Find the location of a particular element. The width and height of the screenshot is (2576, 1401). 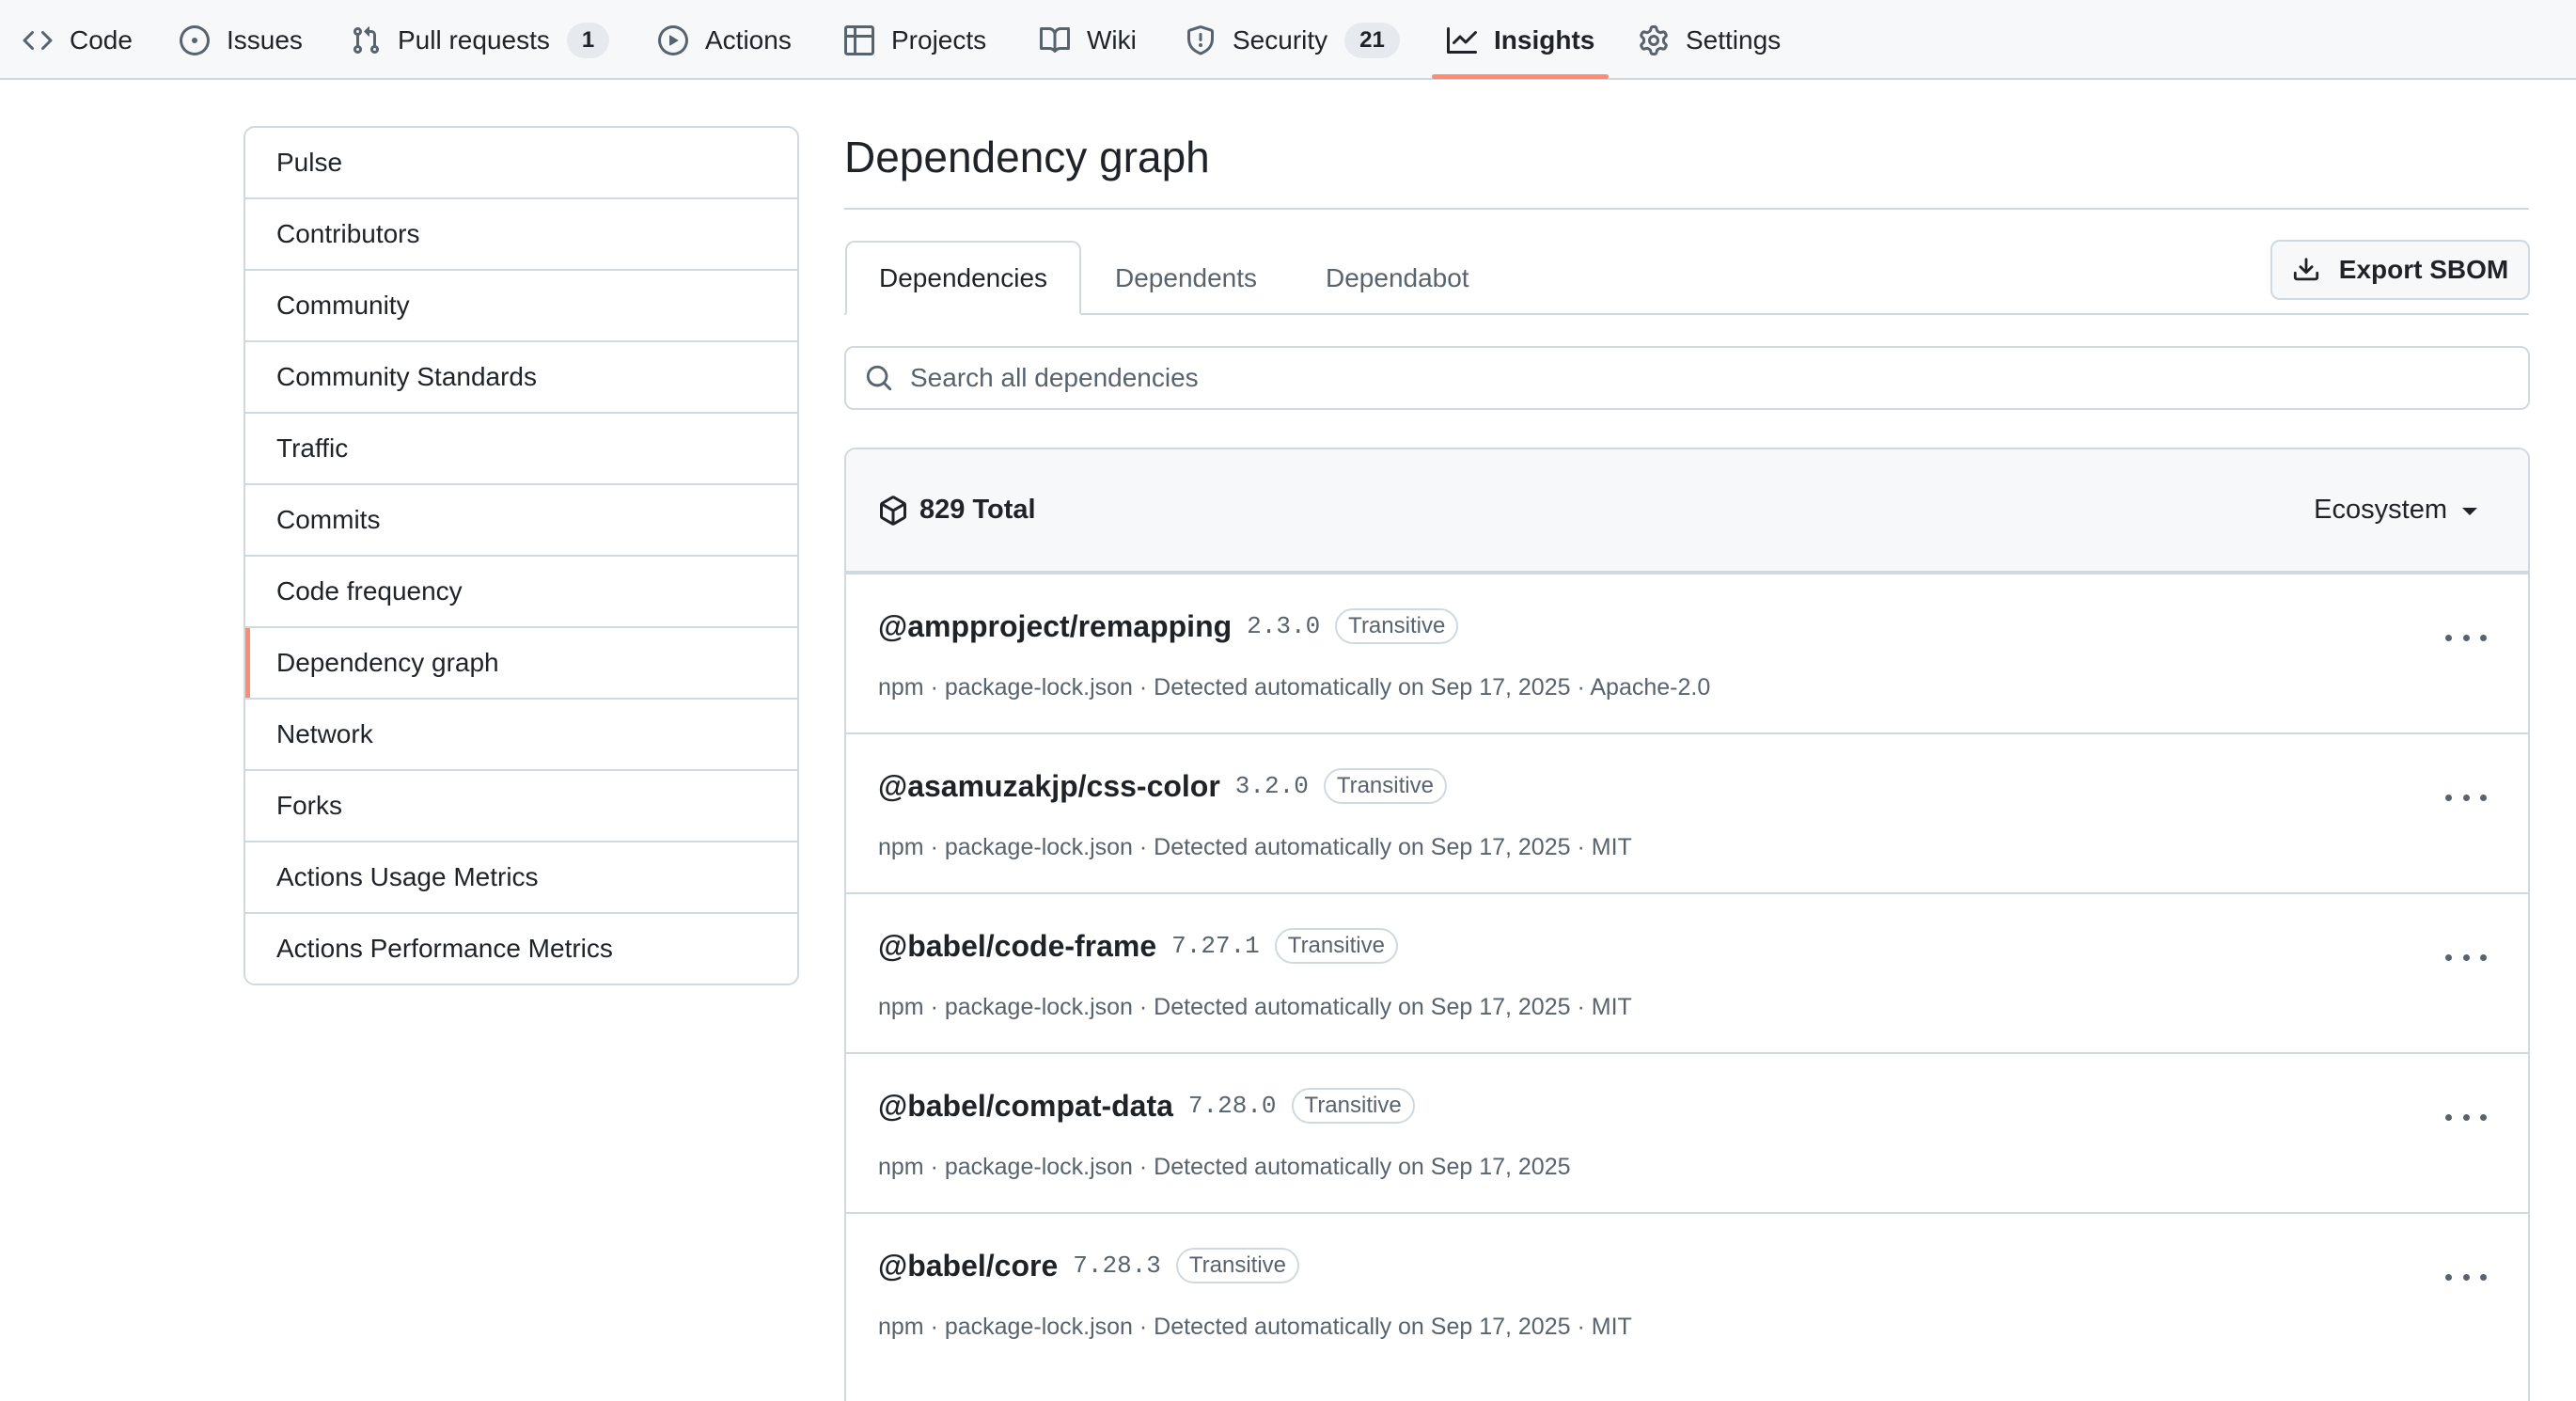

export-sbom-label: Export SBOM is located at coordinates (2424, 269).